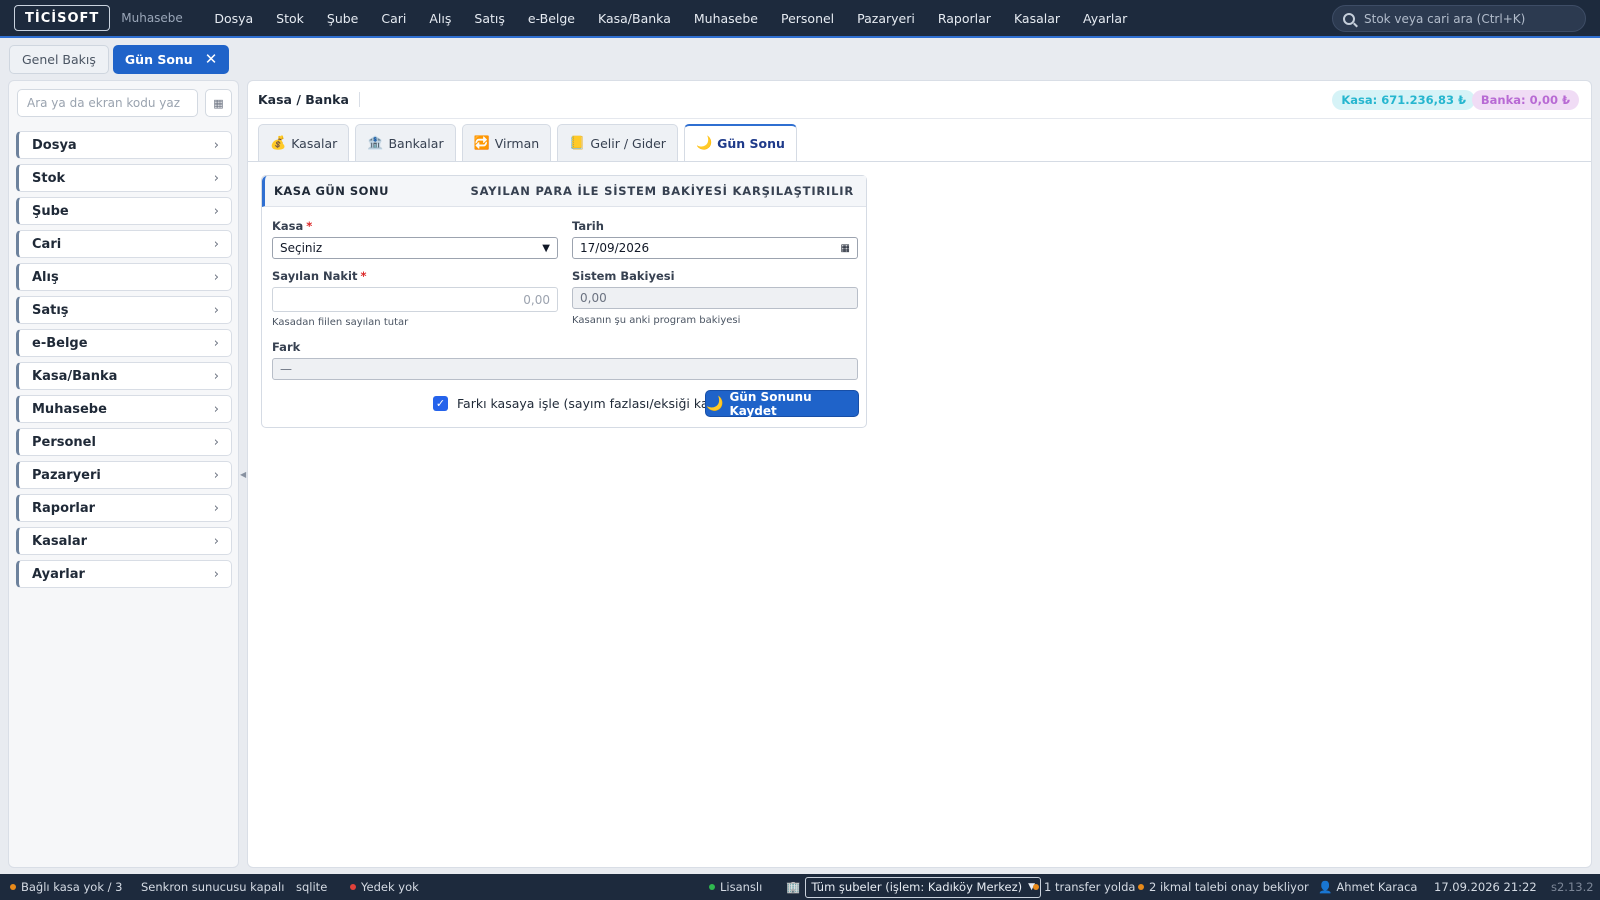 This screenshot has width=1600, height=900. I want to click on sidebar-search-input: Ara ya da ekran kodu yaz, so click(107, 103).